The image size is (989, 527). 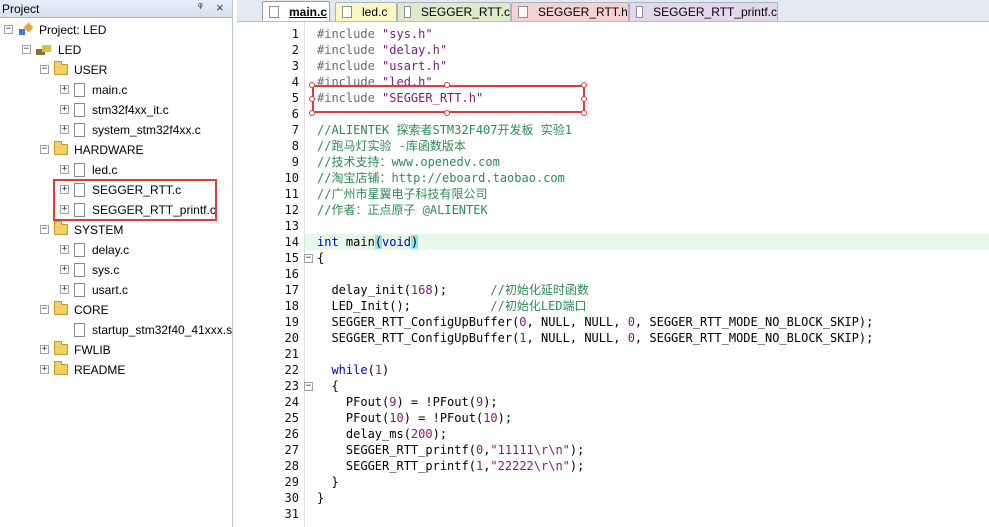 What do you see at coordinates (375, 82) in the screenshot?
I see `code-line: #include "led.h"` at bounding box center [375, 82].